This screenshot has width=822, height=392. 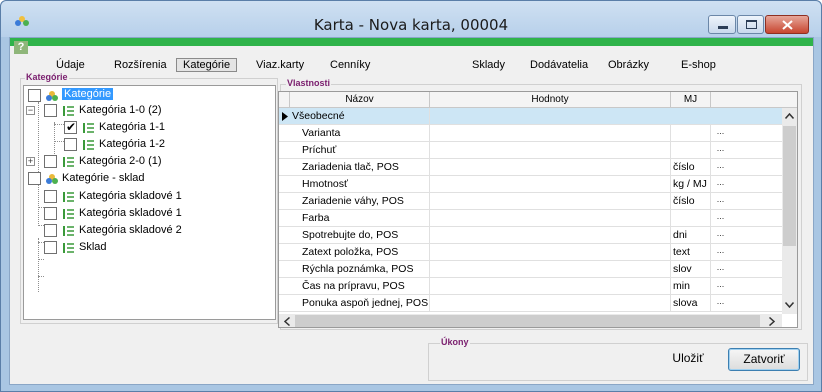 What do you see at coordinates (50, 213) in the screenshot?
I see `checkbox-kategoria-skladove-1b` at bounding box center [50, 213].